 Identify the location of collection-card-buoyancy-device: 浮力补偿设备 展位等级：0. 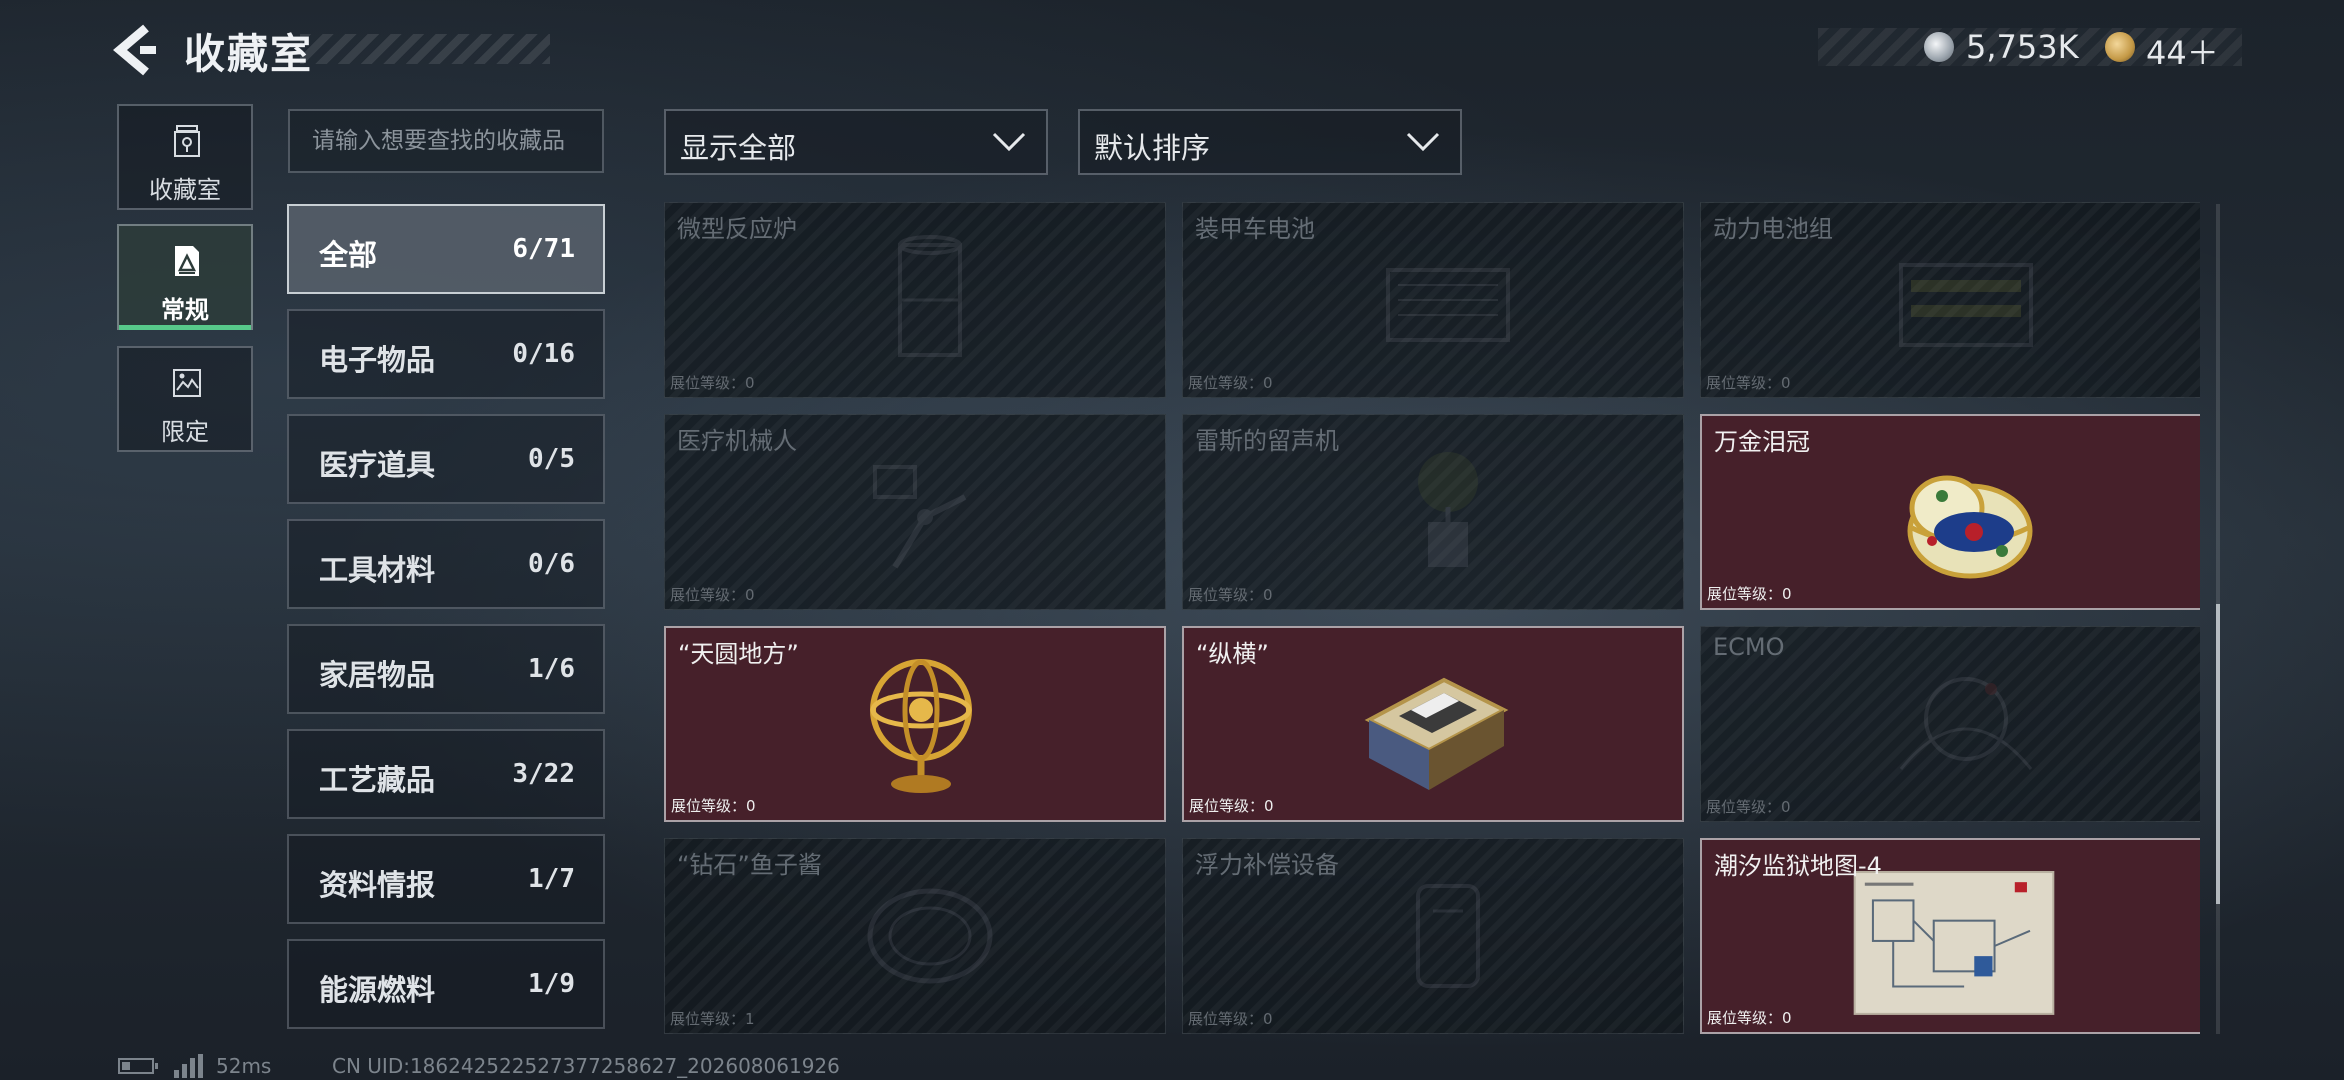
(1433, 936).